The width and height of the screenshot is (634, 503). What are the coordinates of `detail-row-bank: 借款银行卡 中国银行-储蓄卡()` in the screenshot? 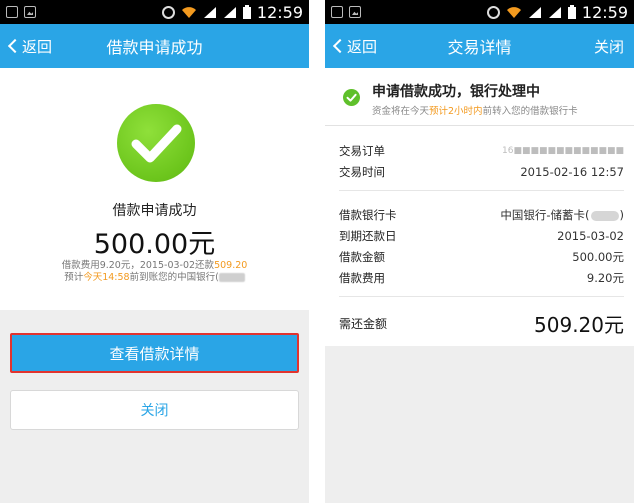 It's located at (481, 215).